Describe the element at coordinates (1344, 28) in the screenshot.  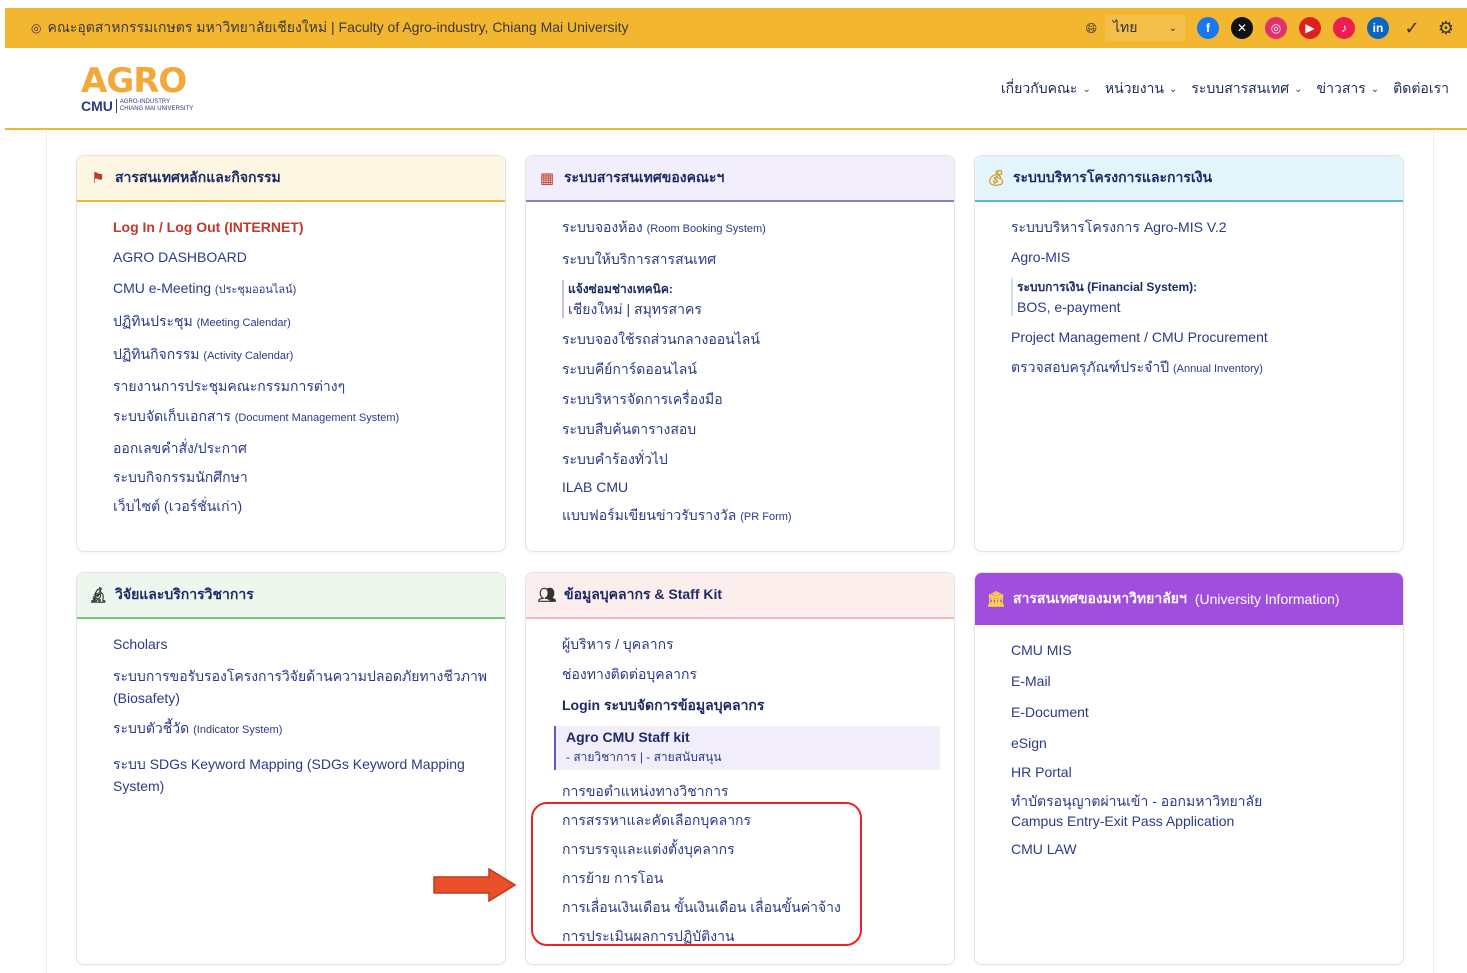
I see `tiktok-icon: ♪` at that location.